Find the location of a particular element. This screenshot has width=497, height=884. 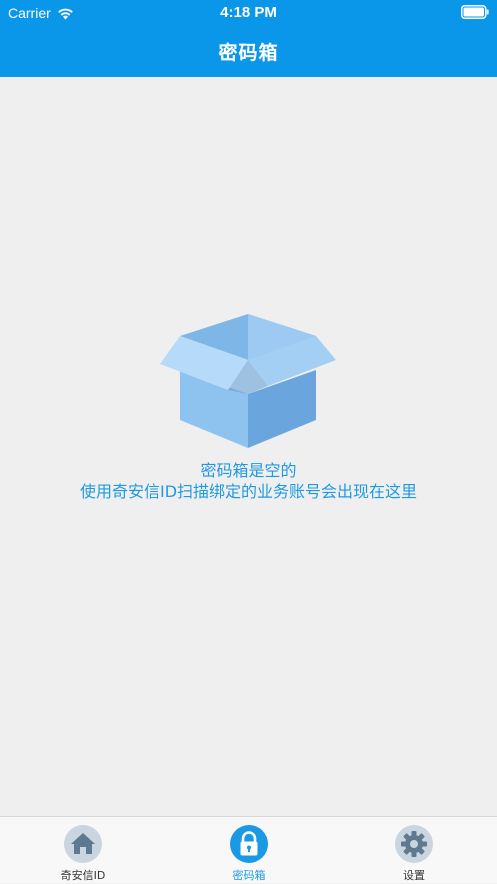

empty-state-title: 密码箱是空的 is located at coordinates (248, 470).